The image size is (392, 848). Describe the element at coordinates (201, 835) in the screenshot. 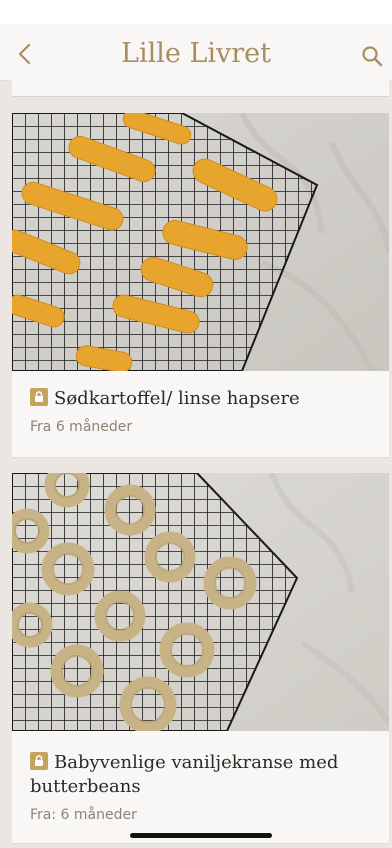

I see `home-indicator` at that location.